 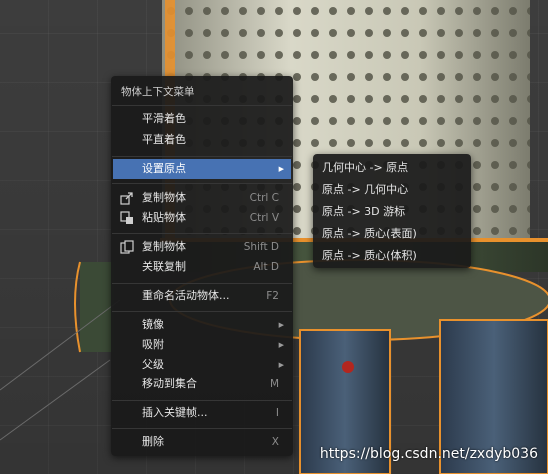 I want to click on snap-item: 吸附 ▶, so click(x=202, y=345).